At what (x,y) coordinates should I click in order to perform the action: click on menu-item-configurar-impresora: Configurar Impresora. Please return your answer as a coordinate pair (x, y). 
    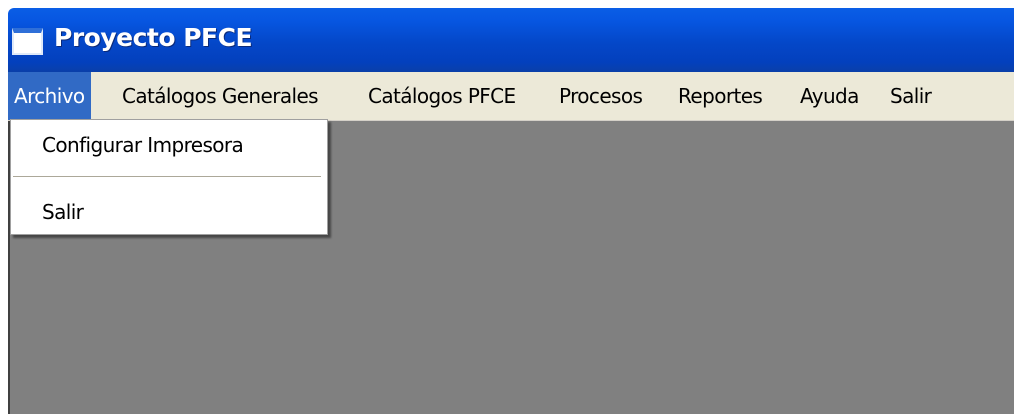
    Looking at the image, I should click on (169, 145).